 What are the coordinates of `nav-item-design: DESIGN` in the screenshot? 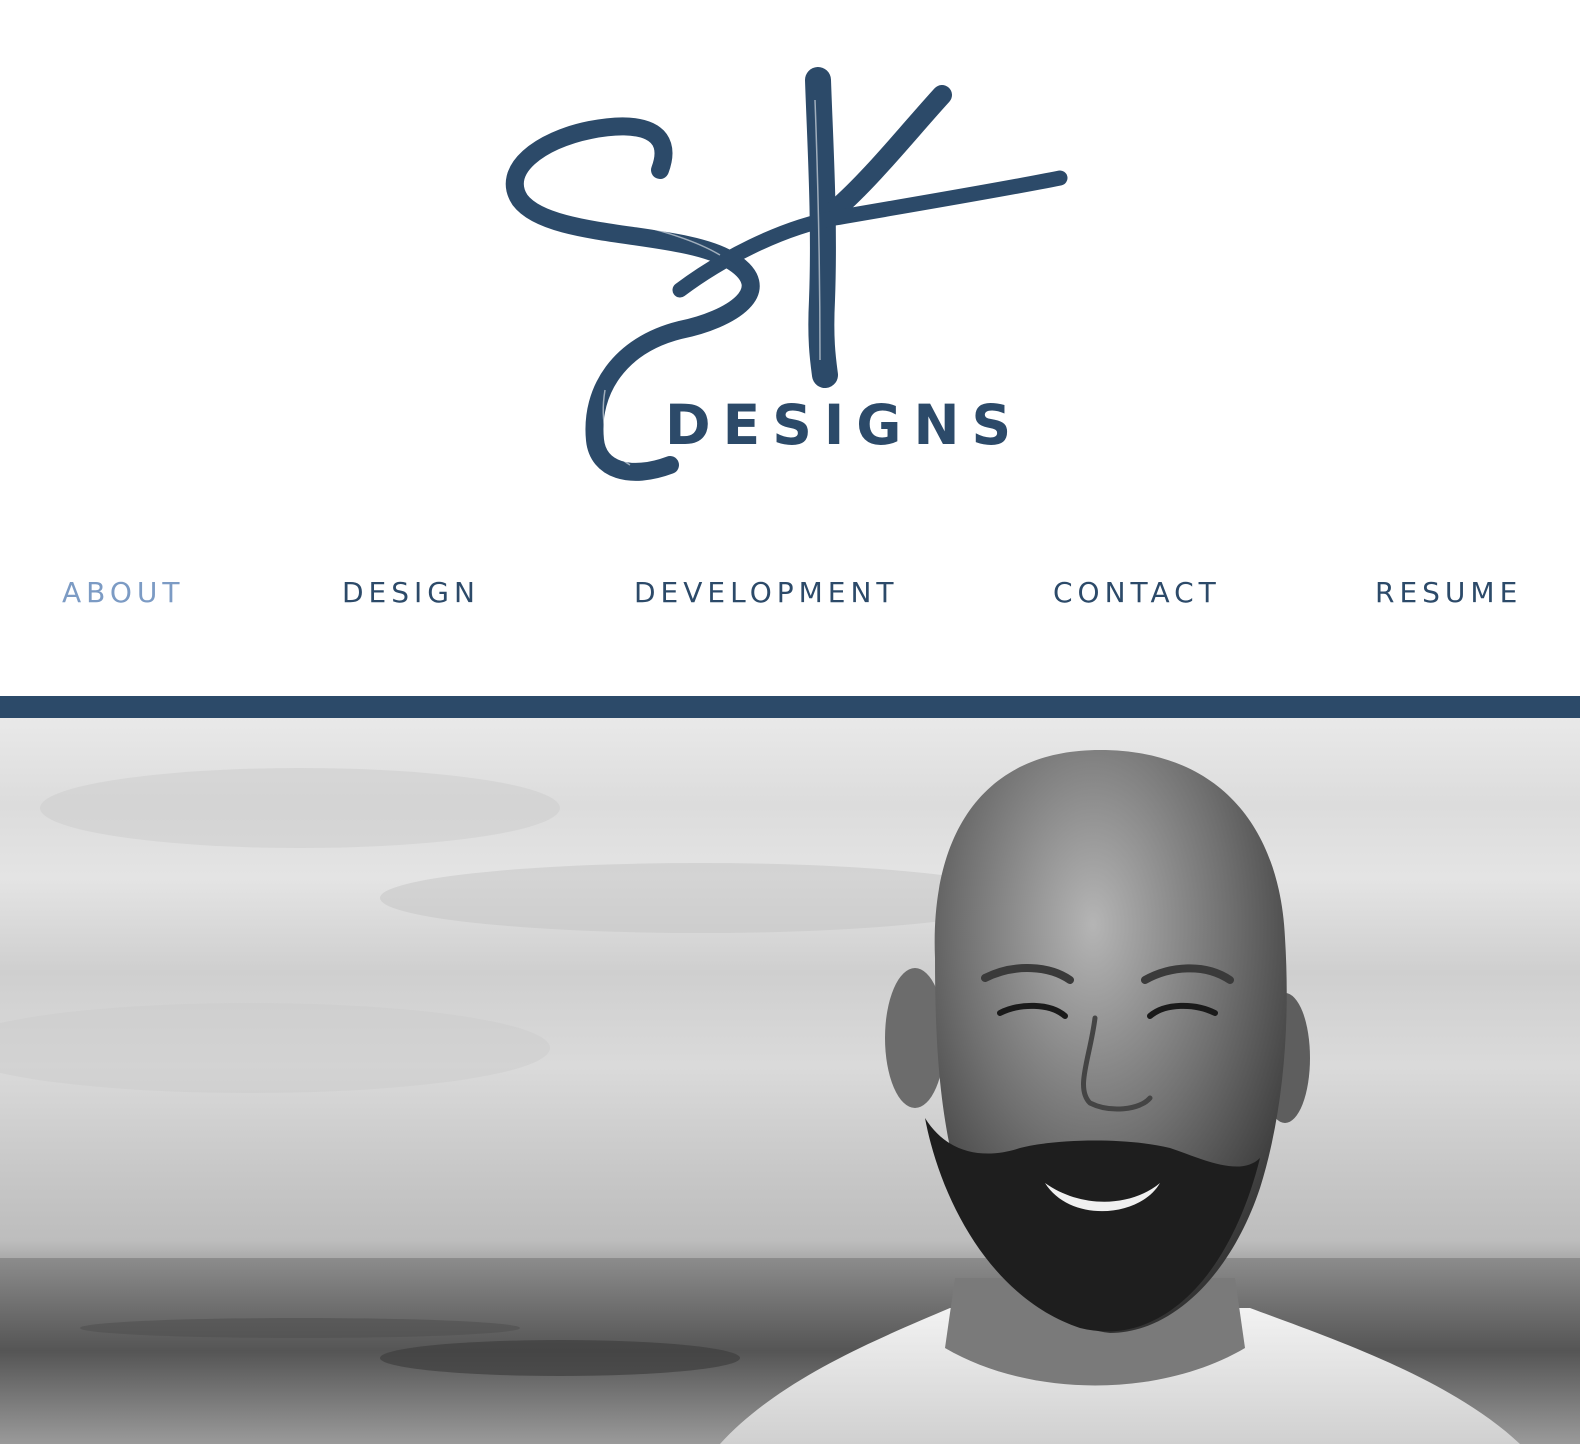 It's located at (411, 593).